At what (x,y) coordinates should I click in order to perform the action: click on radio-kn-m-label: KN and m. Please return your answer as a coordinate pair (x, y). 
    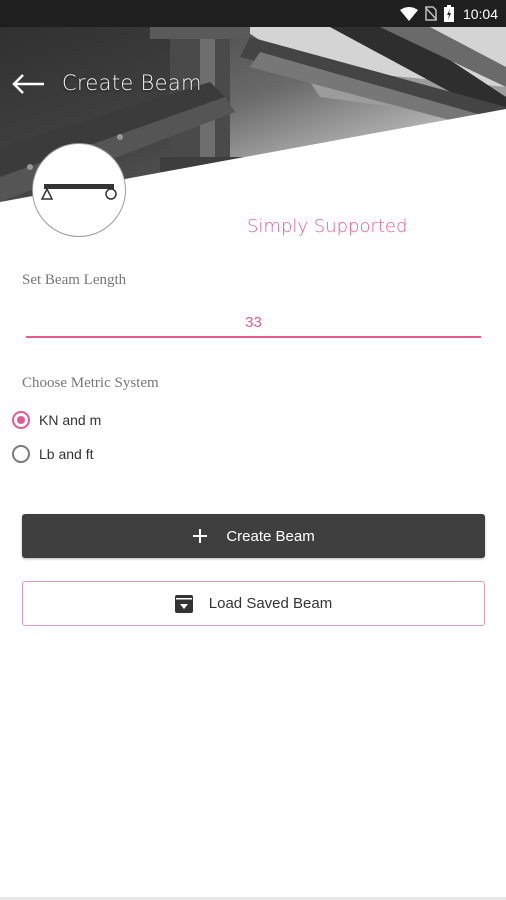
    Looking at the image, I should click on (70, 420).